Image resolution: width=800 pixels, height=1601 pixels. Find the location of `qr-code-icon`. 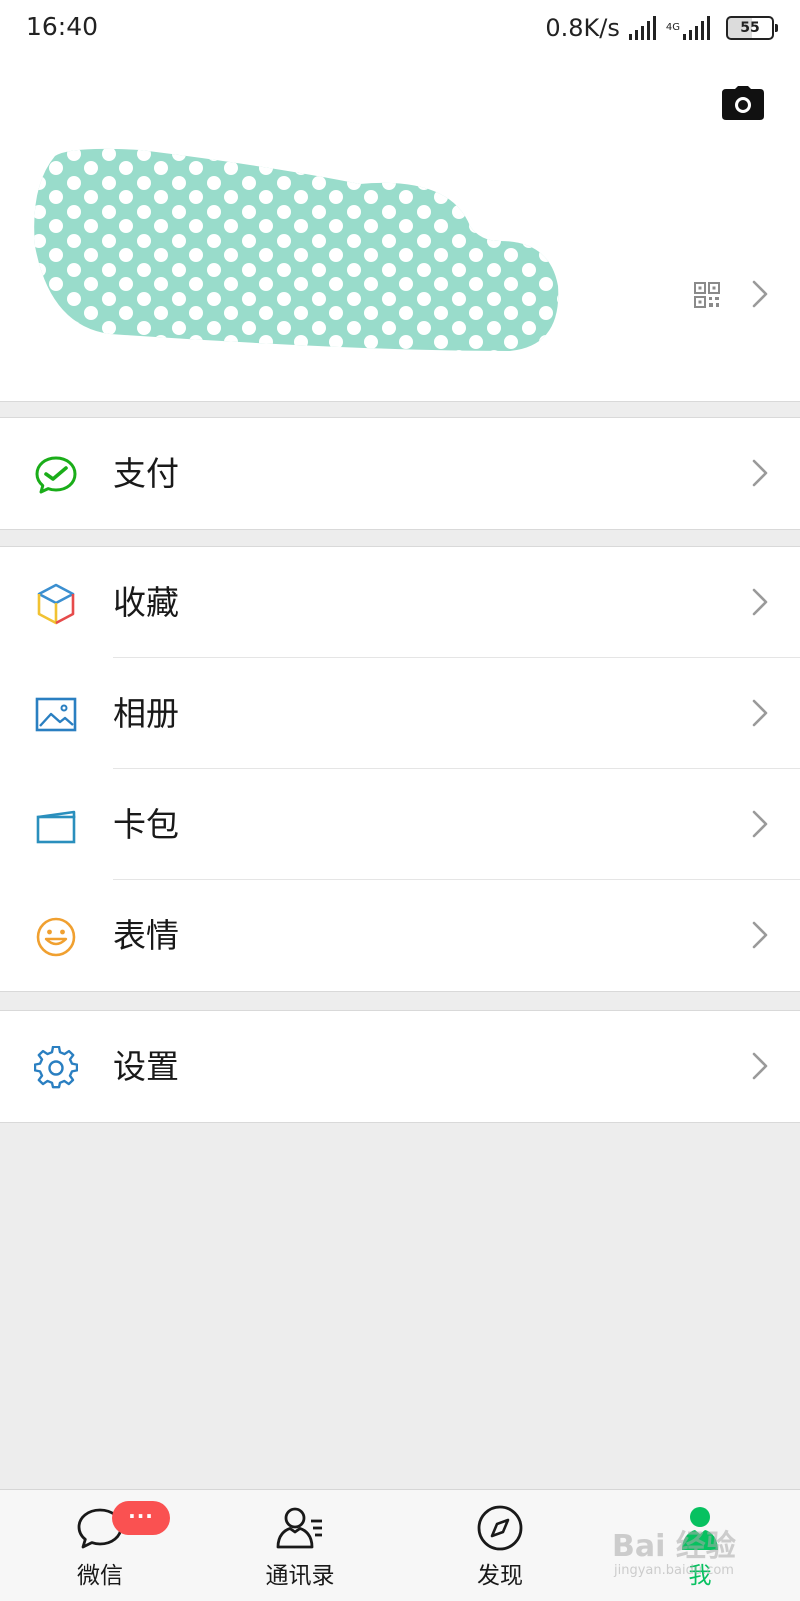

qr-code-icon is located at coordinates (707, 295).